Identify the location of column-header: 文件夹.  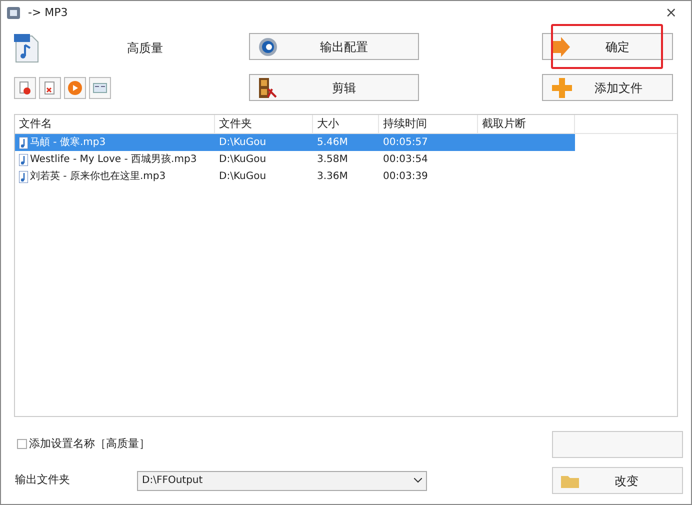
(264, 124).